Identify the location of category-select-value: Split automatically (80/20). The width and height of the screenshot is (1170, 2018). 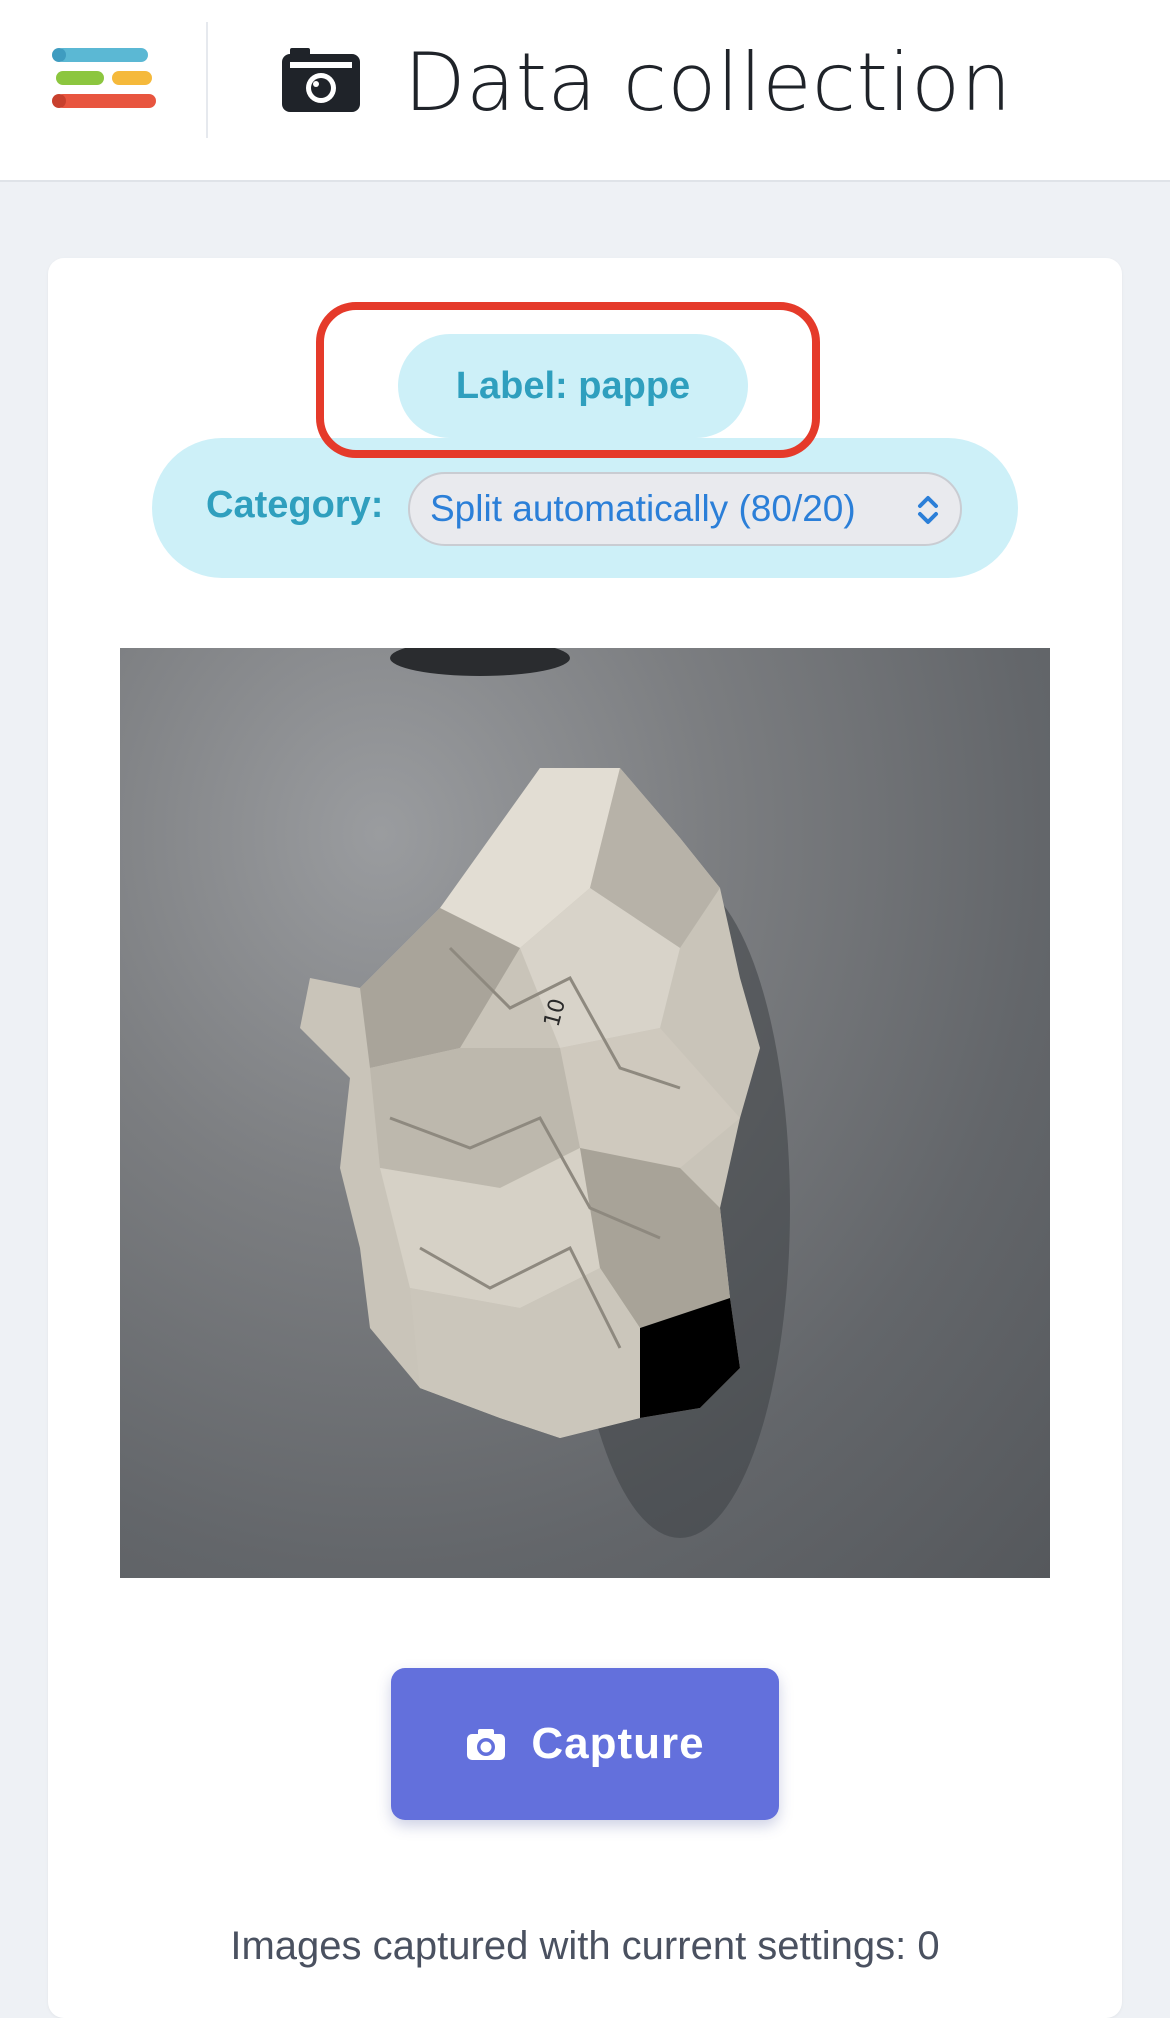
(643, 508).